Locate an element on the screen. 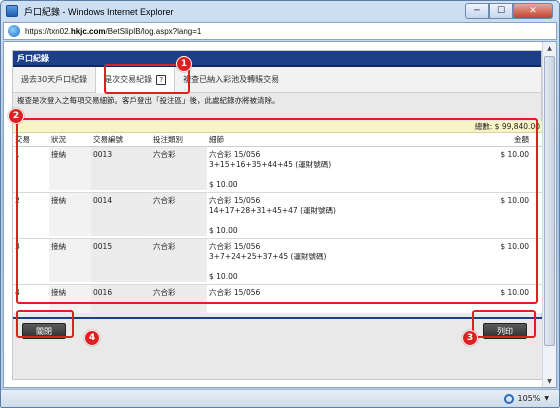 The image size is (560, 408). annotation-badge-1: 1 is located at coordinates (184, 64).